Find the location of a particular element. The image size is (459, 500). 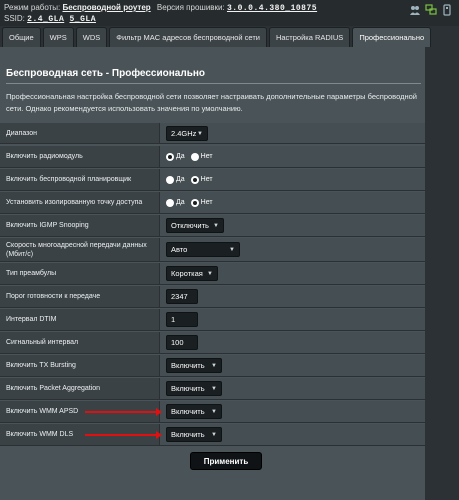

radio-yes-option: Да is located at coordinates (175, 156).